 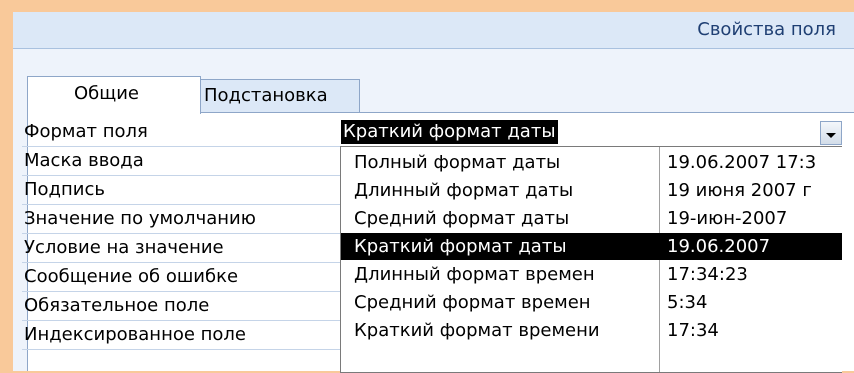 I want to click on format-value-text: Краткий формат даты, so click(x=449, y=132).